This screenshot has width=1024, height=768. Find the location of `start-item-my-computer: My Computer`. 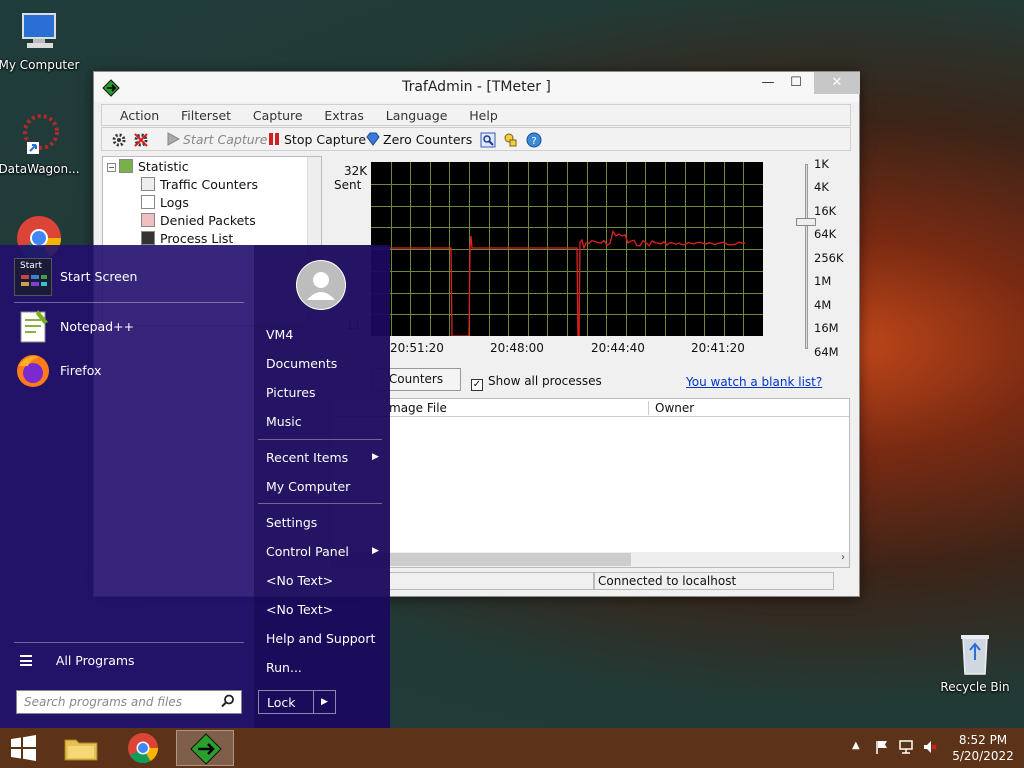

start-item-my-computer: My Computer is located at coordinates (308, 486).